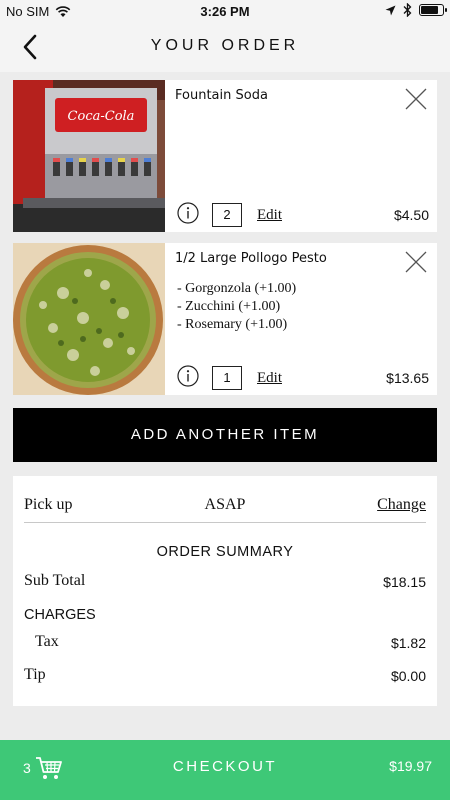  I want to click on item-name: 1/2 Large Pollogo Pesto, so click(251, 258).